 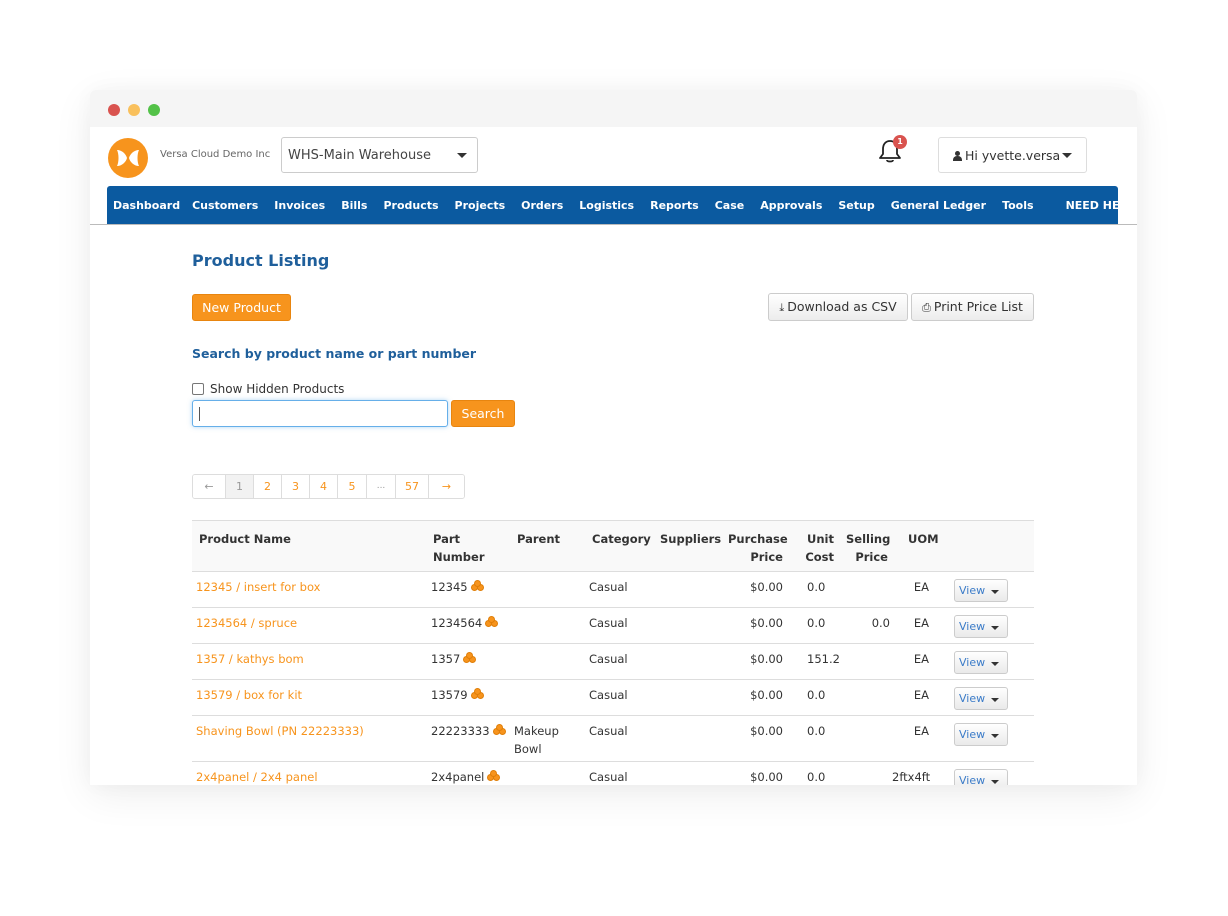 I want to click on nav-general-ledger: General Ledger, so click(x=940, y=205).